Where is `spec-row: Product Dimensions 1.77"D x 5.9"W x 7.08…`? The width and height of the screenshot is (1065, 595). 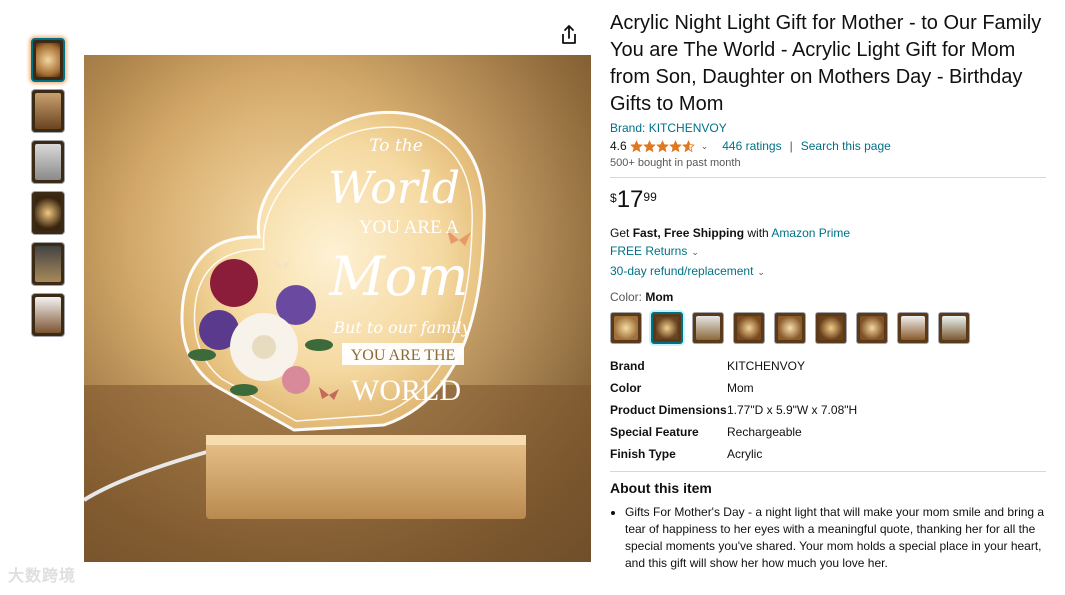
spec-row: Product Dimensions 1.77"D x 5.9"W x 7.08… is located at coordinates (733, 413).